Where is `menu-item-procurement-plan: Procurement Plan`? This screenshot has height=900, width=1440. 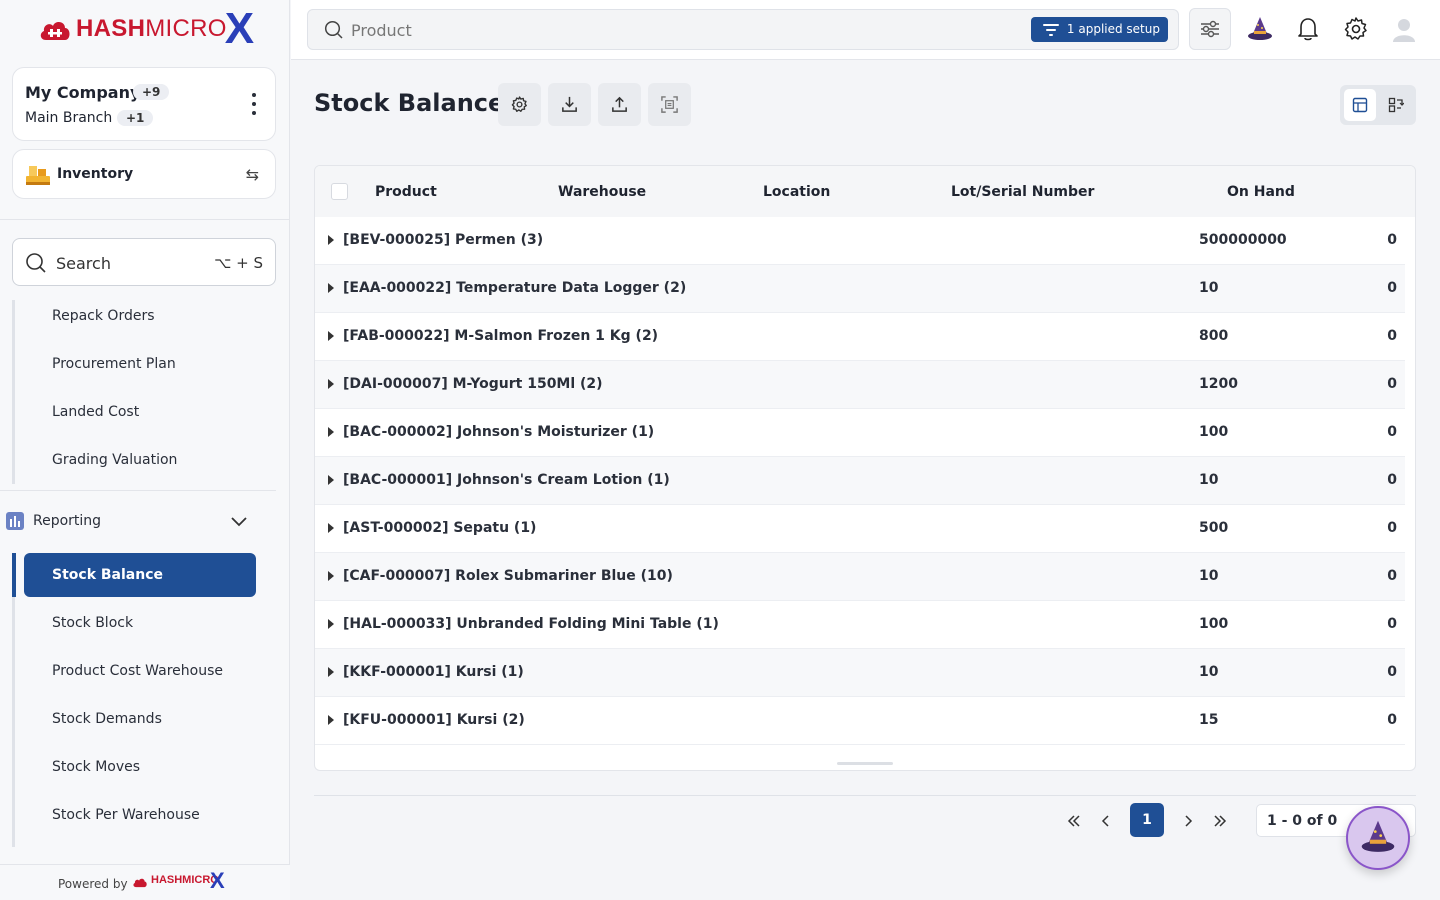
menu-item-procurement-plan: Procurement Plan is located at coordinates (114, 364).